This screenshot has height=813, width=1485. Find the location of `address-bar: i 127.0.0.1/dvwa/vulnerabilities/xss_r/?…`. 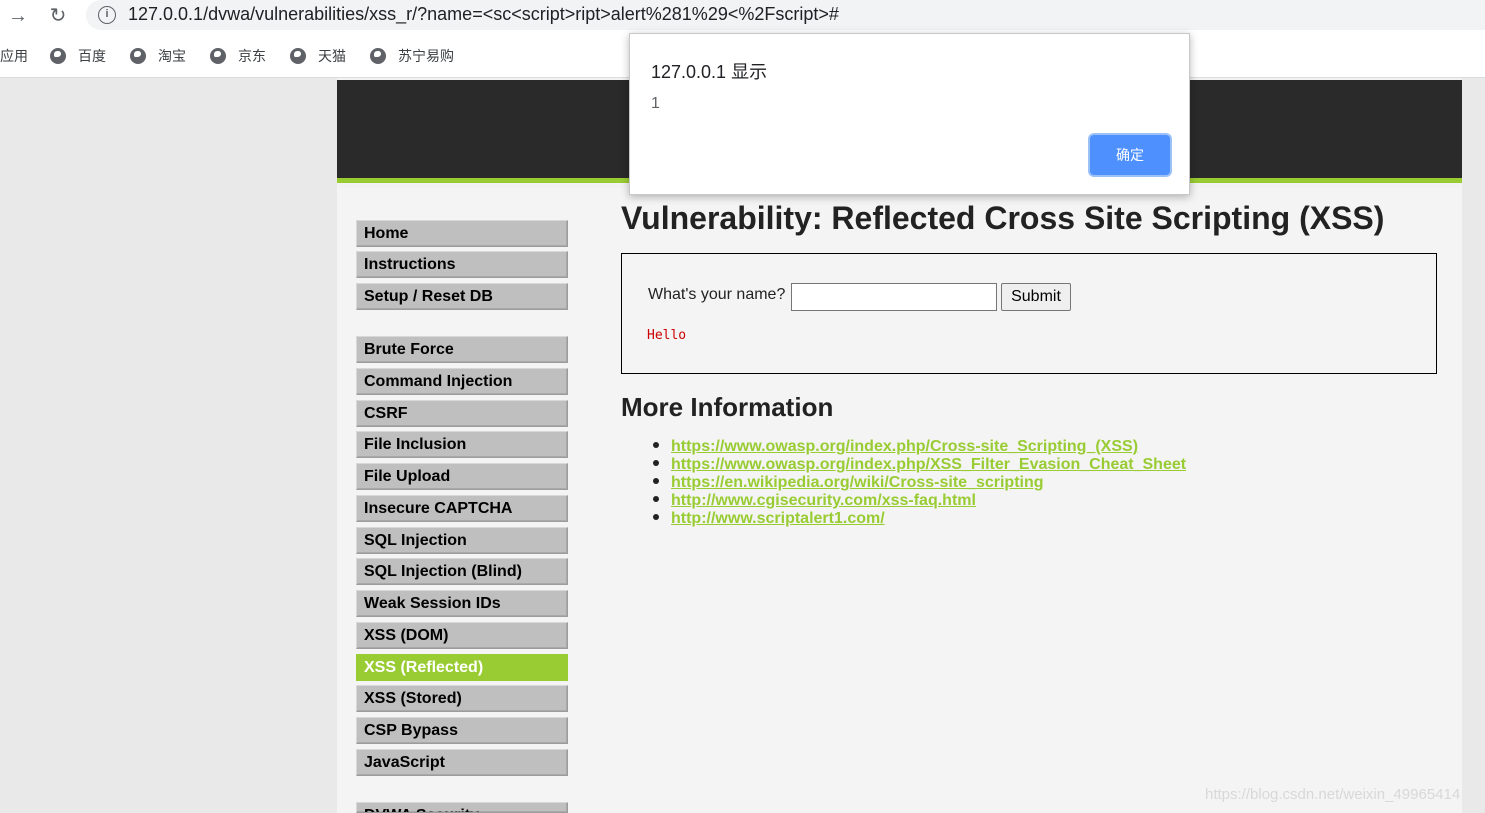

address-bar: i 127.0.0.1/dvwa/vulnerabilities/xss_r/?… is located at coordinates (785, 15).